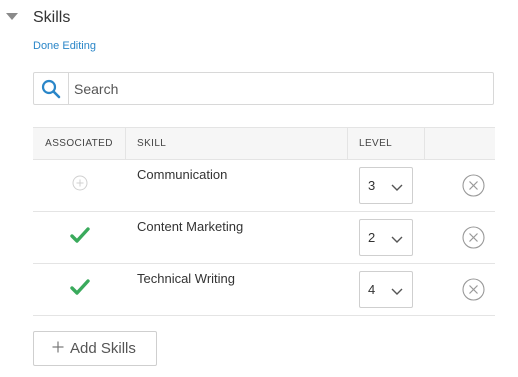  I want to click on caret-down-icon, so click(12, 16).